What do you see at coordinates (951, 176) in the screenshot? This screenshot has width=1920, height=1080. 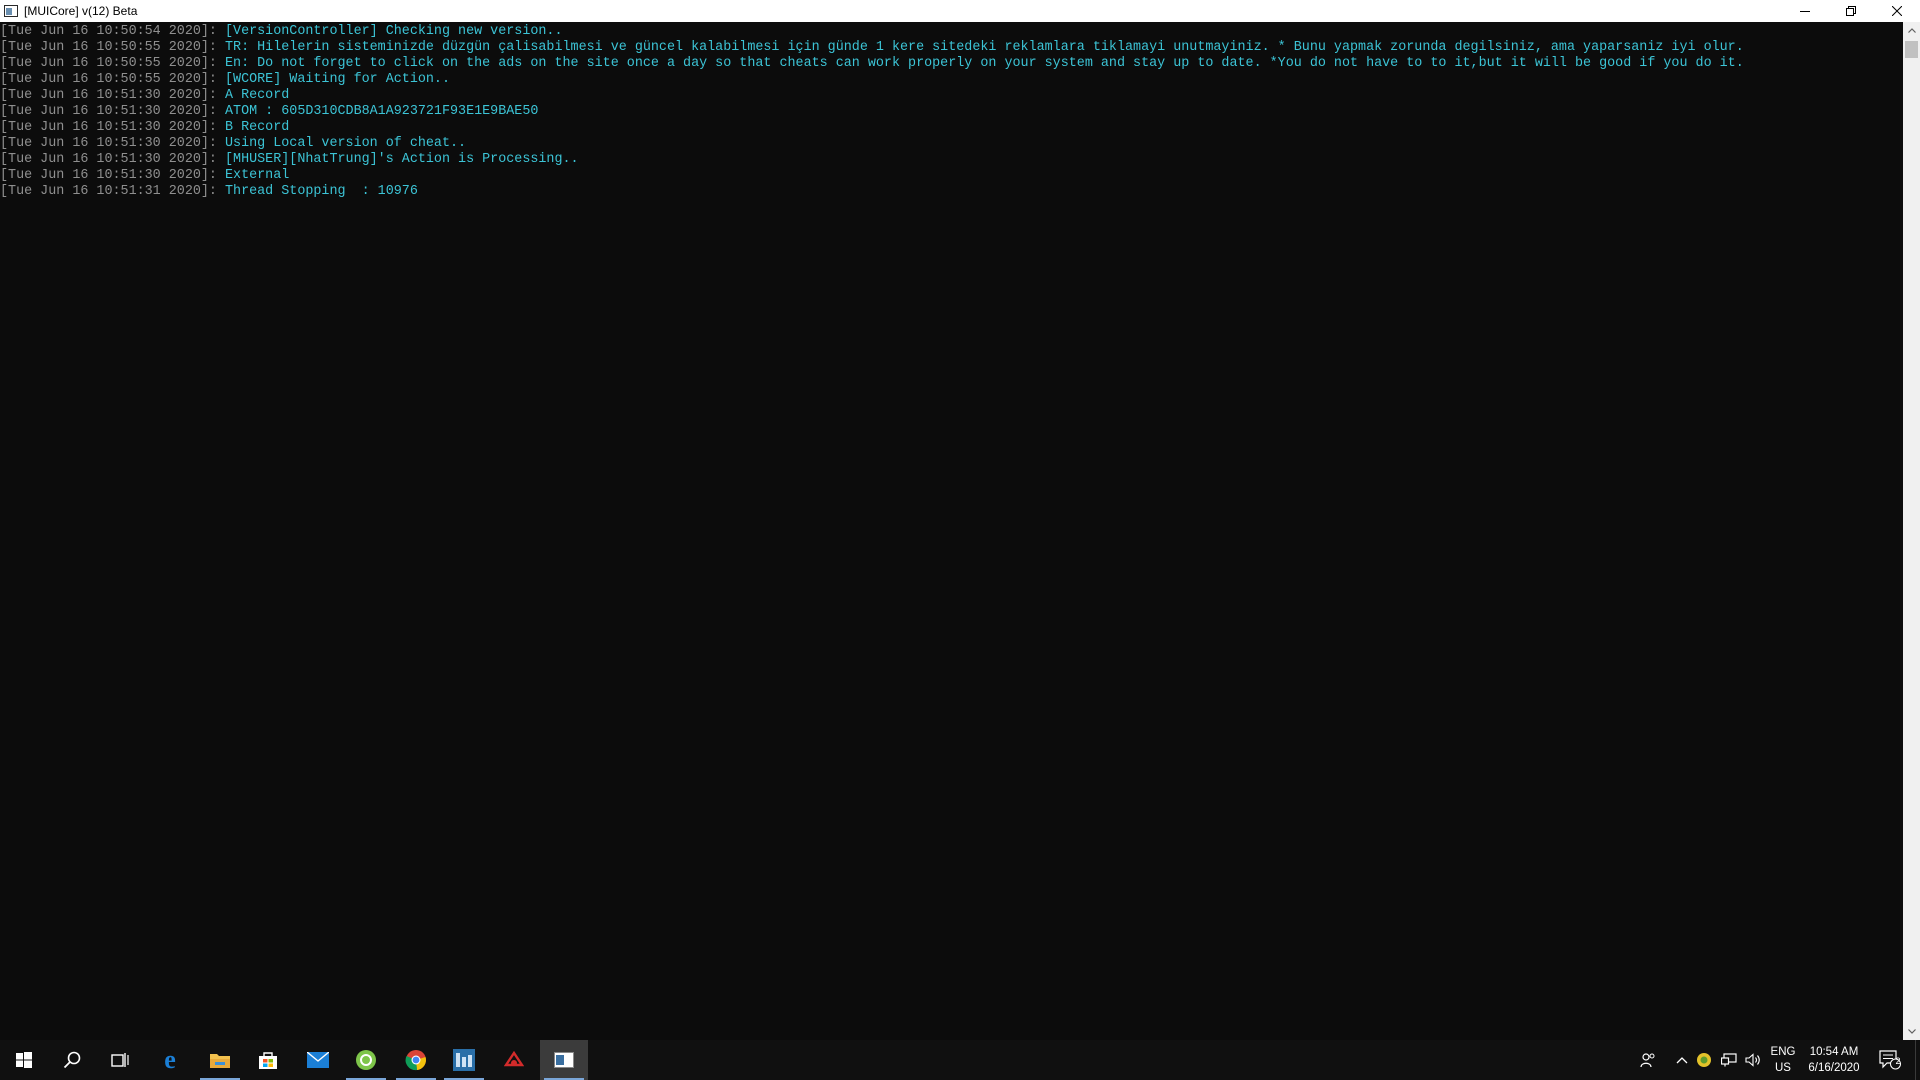 I see `console-line: [Tue Jun 16 10:51:30 2020]: External` at bounding box center [951, 176].